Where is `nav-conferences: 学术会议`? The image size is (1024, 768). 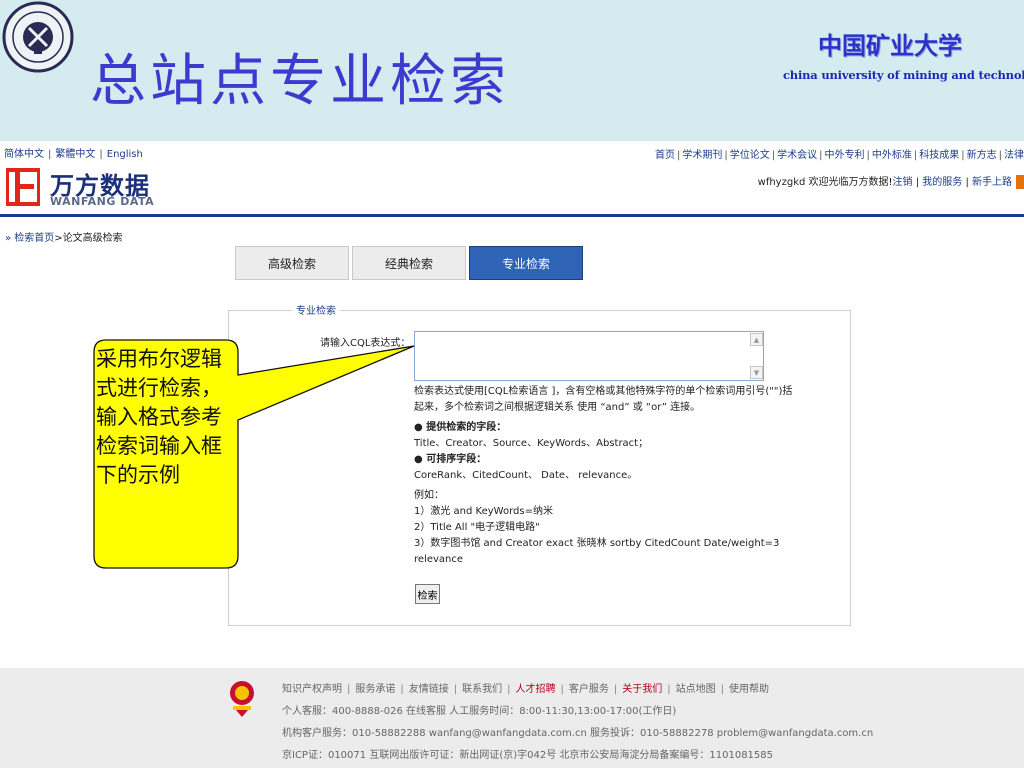 nav-conferences: 学术会议 is located at coordinates (797, 155).